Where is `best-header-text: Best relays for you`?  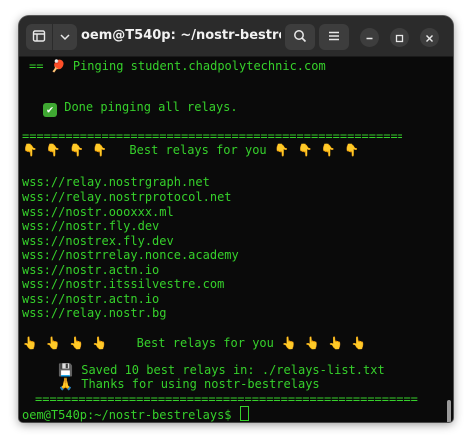
best-header-text: Best relays for you is located at coordinates (198, 150).